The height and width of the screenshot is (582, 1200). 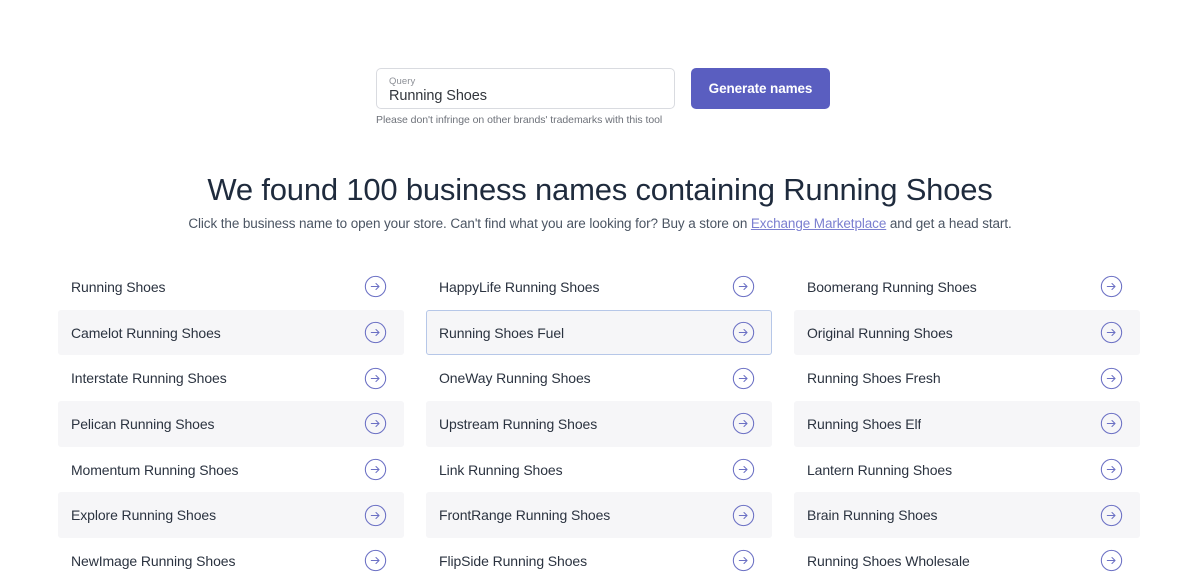 I want to click on exchange-marketplace-link: Exchange Marketplace, so click(x=818, y=223).